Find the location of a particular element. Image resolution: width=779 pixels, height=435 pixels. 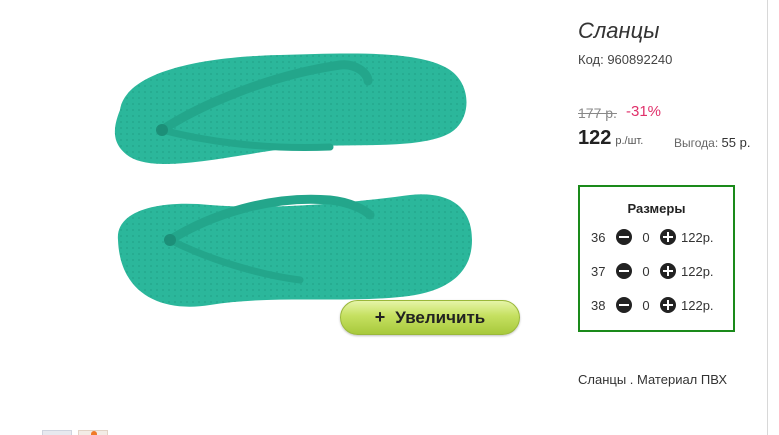

size-label: 37 is located at coordinates (598, 271).